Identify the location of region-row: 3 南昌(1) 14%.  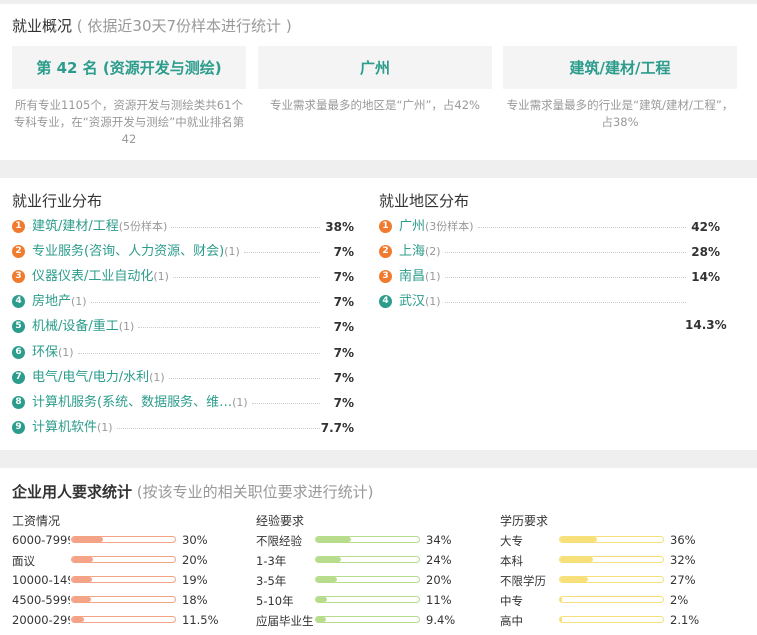
(549, 277).